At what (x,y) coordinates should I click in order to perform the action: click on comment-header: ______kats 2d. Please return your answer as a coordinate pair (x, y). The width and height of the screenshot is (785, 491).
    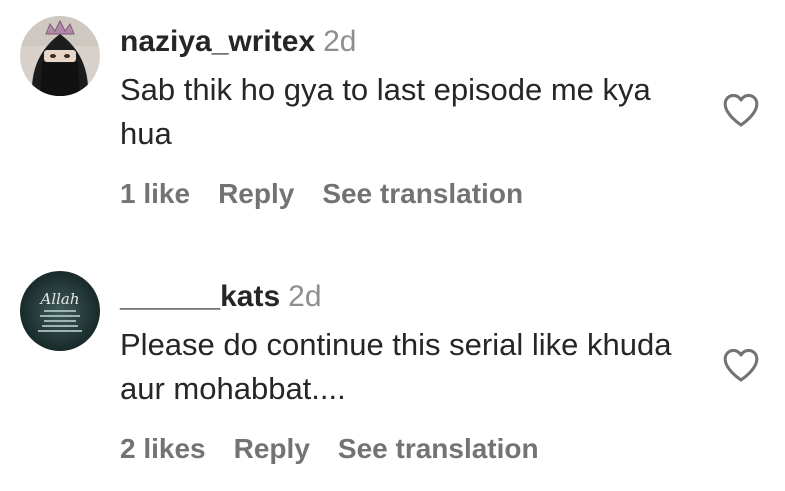
    Looking at the image, I should click on (221, 297).